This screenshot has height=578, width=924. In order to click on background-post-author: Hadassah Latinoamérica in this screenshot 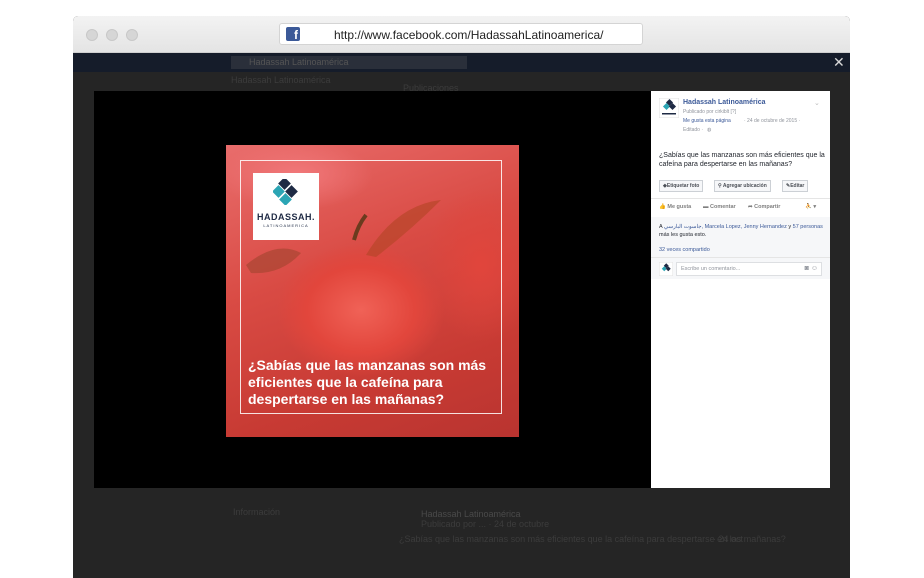, I will do `click(471, 514)`.